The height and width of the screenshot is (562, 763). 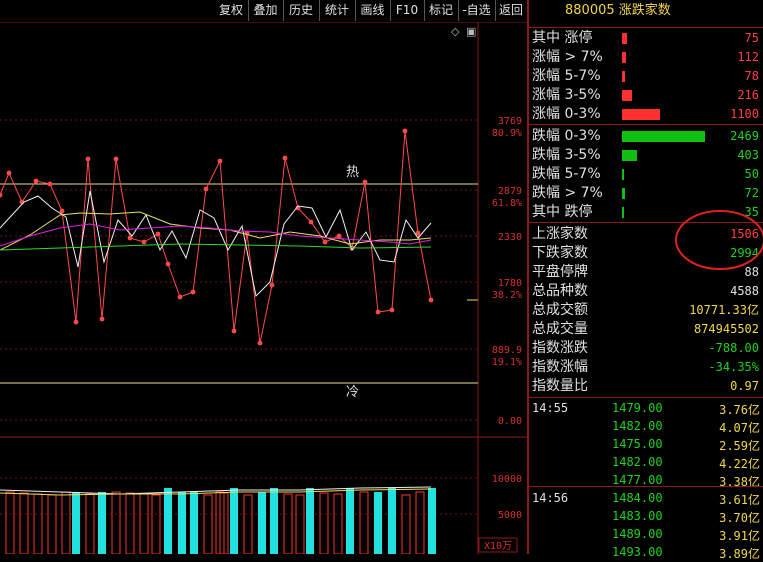 I want to click on row-value: 78, so click(x=751, y=76).